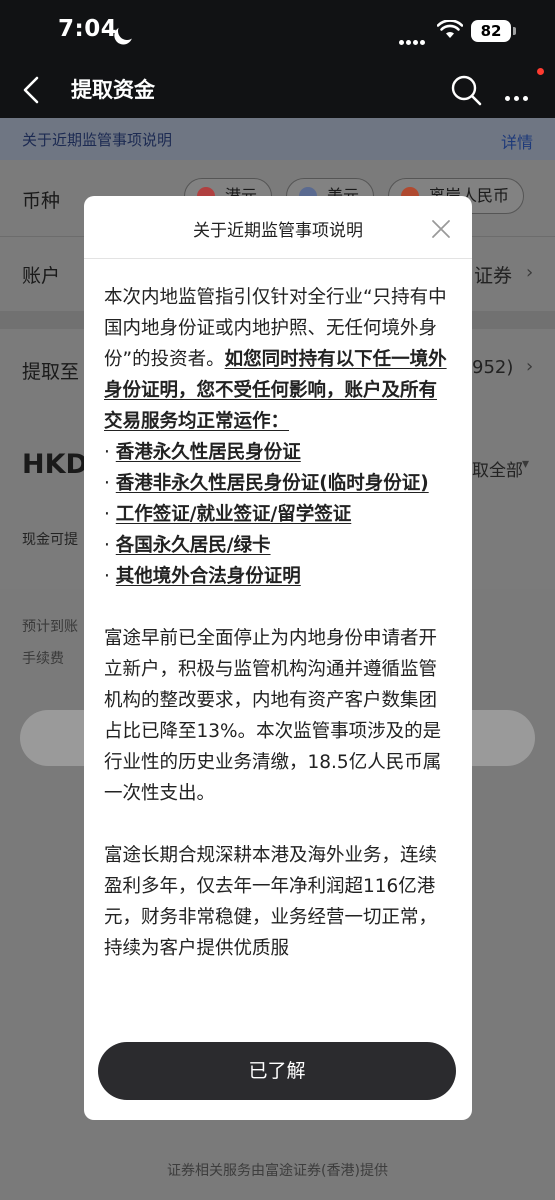  I want to click on eta-label: 预计到账, so click(50, 627).